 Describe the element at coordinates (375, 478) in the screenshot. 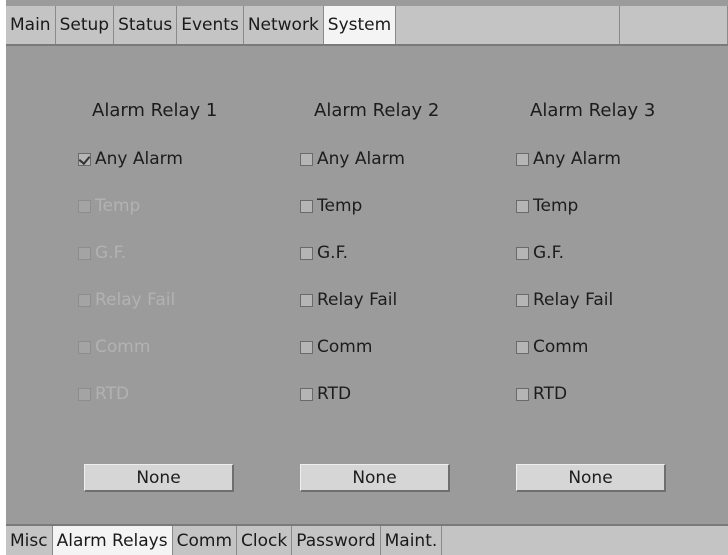

I see `relay-2-none-button: None` at that location.